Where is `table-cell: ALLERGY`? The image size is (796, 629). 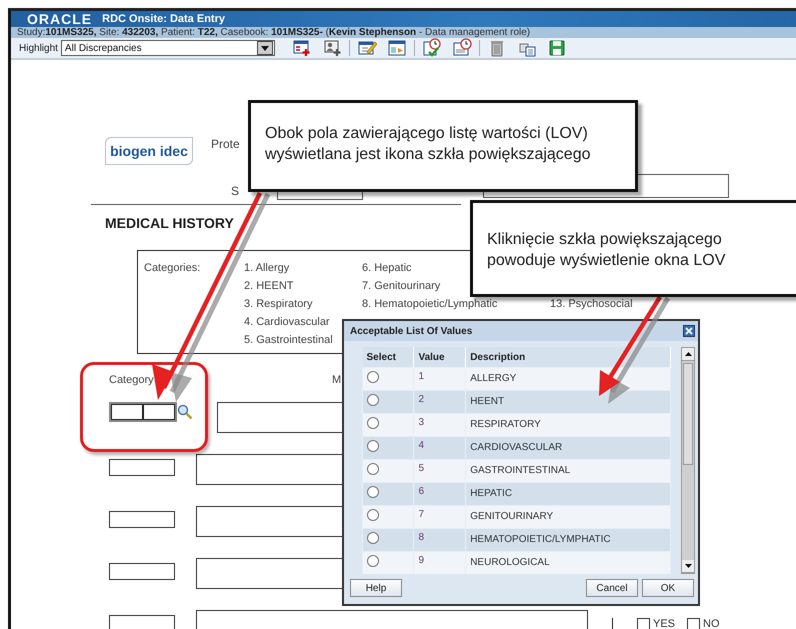
table-cell: ALLERGY is located at coordinates (568, 379).